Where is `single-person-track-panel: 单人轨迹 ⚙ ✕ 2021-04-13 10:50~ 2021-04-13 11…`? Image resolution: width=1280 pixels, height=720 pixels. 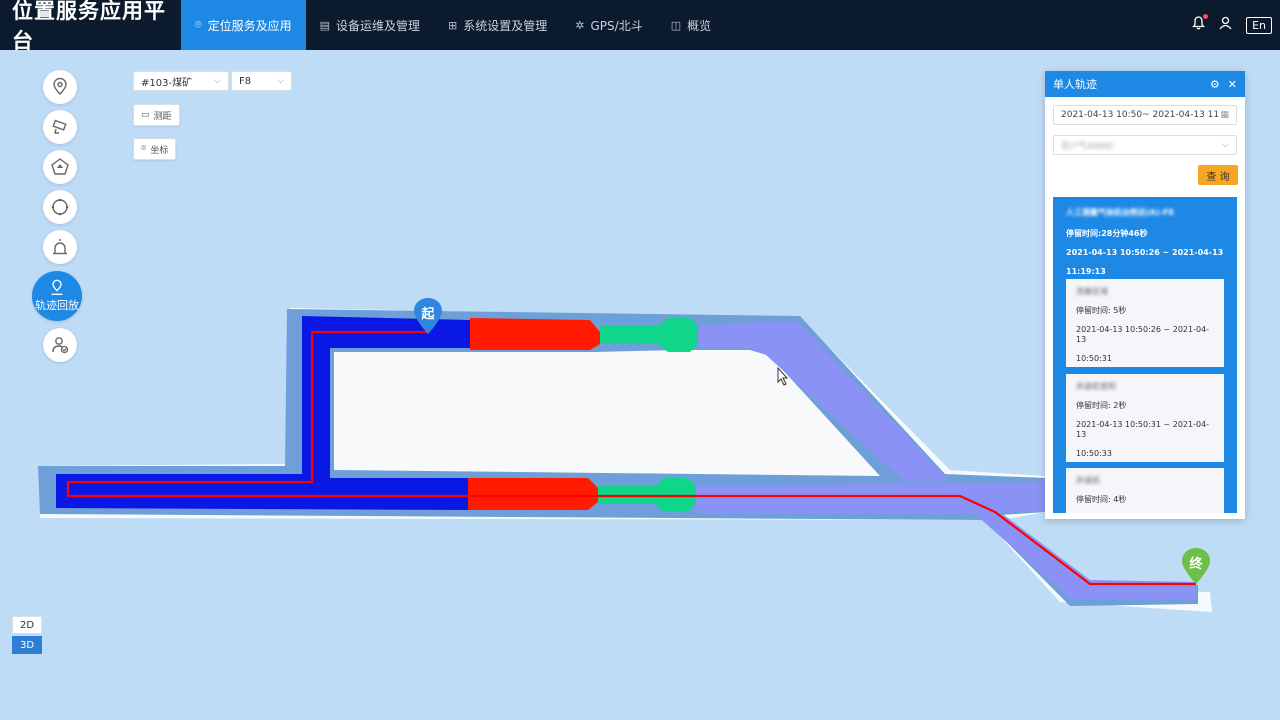
single-person-track-panel: 单人轨迹 ⚙ ✕ 2021-04-13 10:50~ 2021-04-13 11… is located at coordinates (1145, 295).